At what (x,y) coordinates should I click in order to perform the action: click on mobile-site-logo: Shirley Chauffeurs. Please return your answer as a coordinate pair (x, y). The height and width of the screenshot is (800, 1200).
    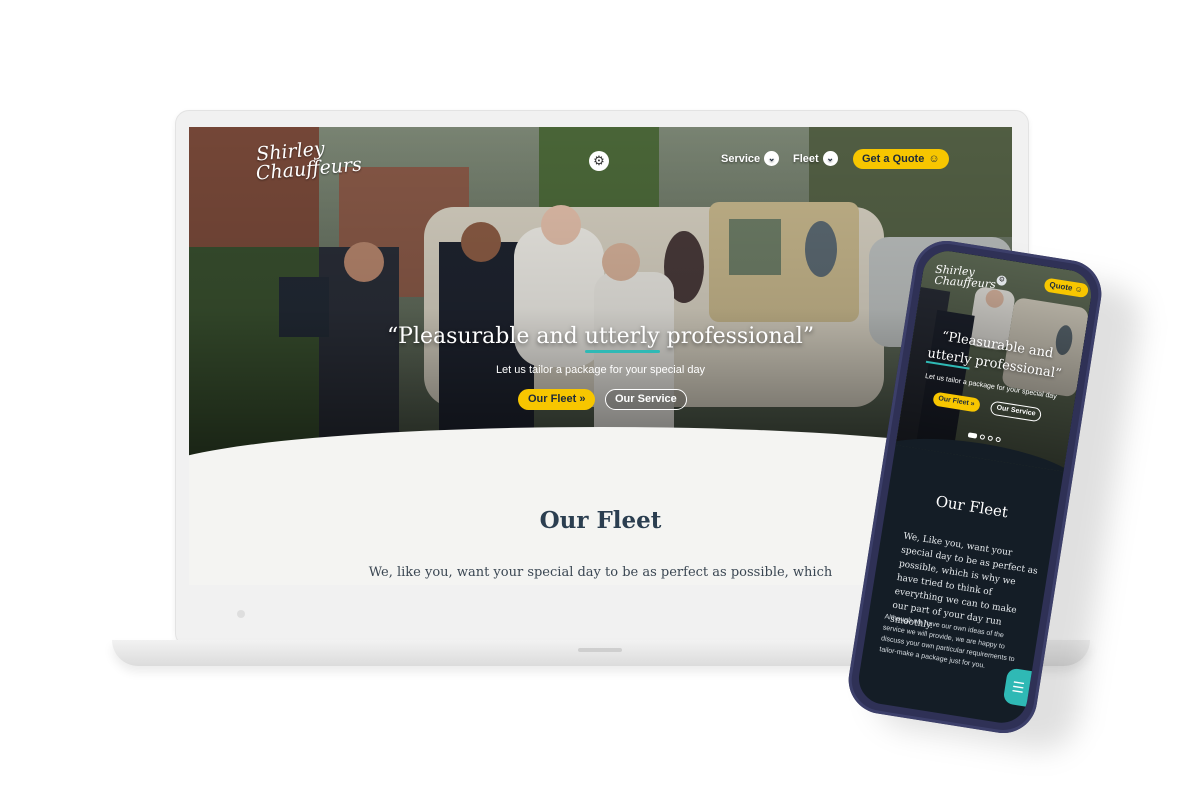
    Looking at the image, I should click on (965, 277).